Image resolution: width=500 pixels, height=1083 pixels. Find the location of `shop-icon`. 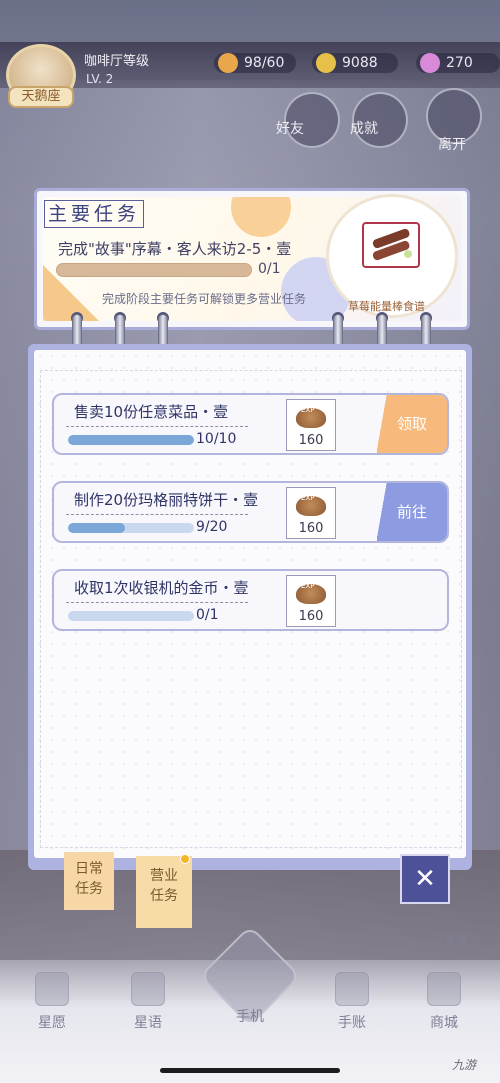

shop-icon is located at coordinates (444, 989).